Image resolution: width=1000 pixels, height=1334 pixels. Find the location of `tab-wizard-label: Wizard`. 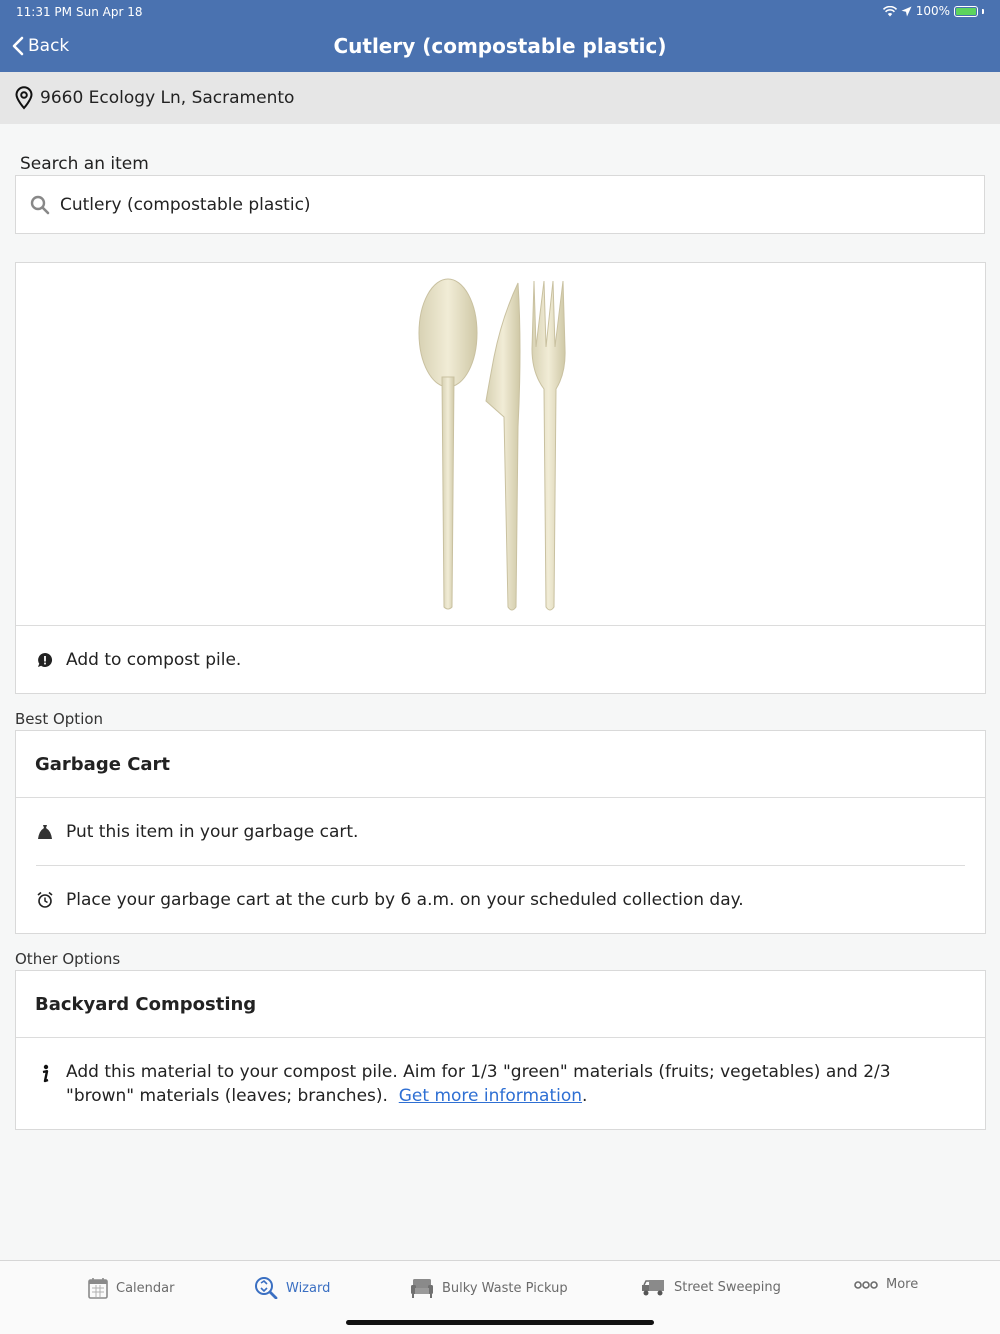

tab-wizard-label: Wizard is located at coordinates (308, 1288).